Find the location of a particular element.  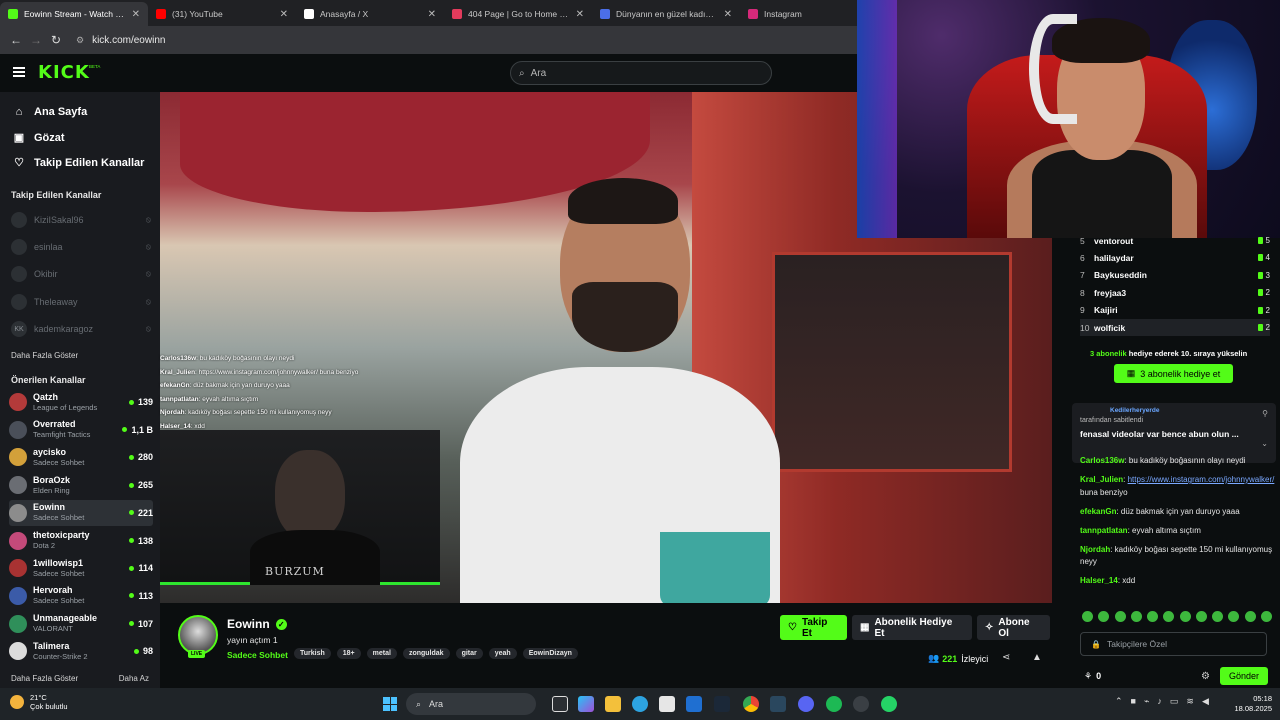

browser-tab: Anasayfa / X ✕ is located at coordinates (370, 14).